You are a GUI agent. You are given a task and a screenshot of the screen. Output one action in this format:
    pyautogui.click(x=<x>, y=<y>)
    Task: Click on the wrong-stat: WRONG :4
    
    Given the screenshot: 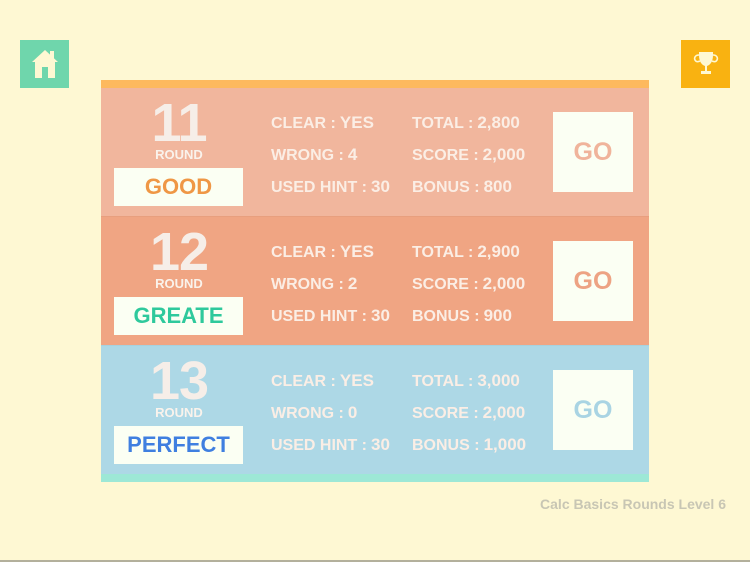 What is the action you would take?
    pyautogui.click(x=314, y=155)
    